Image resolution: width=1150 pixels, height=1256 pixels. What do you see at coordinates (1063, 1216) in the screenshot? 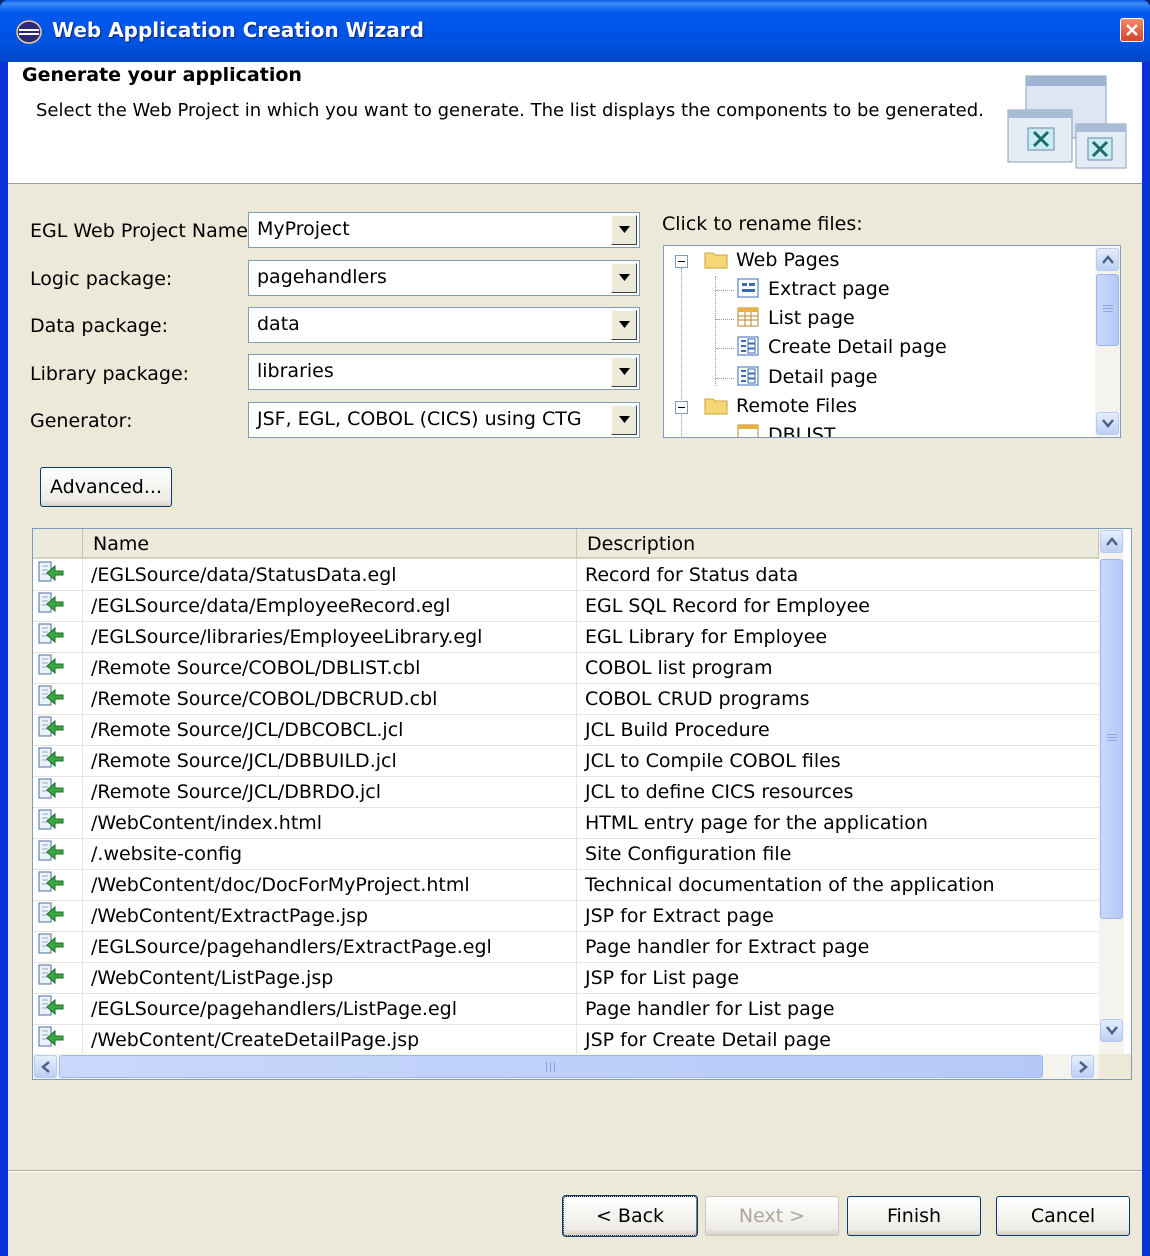
I see `cancel-button: Cancel` at bounding box center [1063, 1216].